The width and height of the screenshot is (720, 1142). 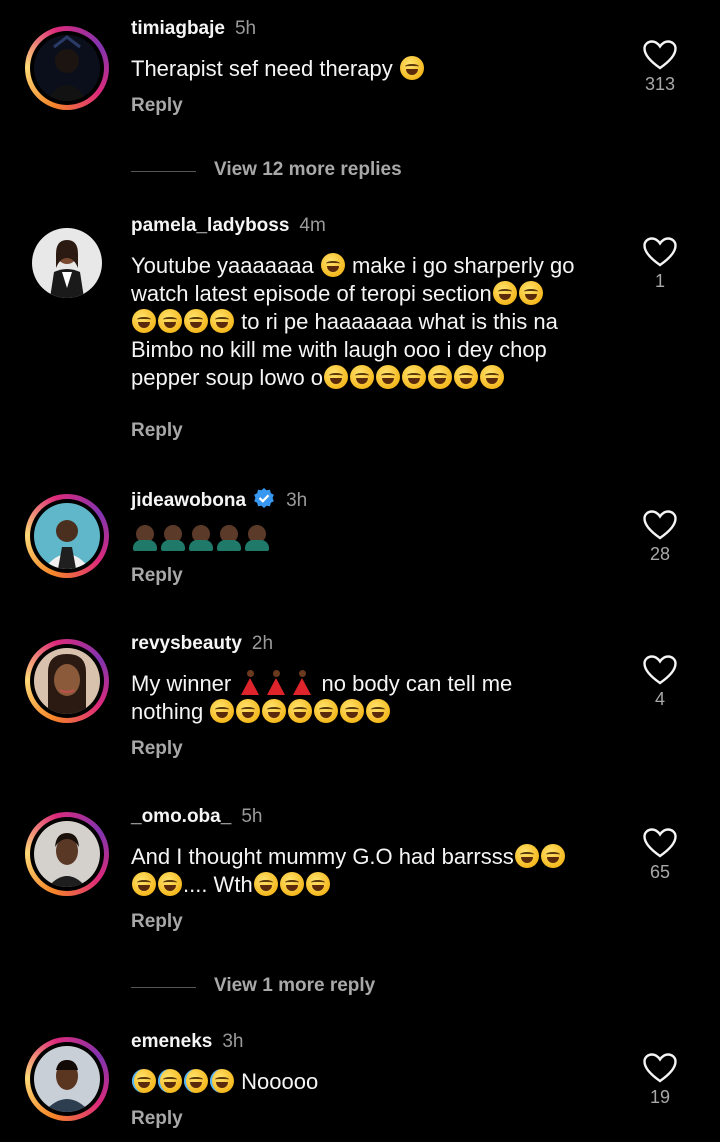 I want to click on comment-text-line: .... Wth, so click(x=218, y=884).